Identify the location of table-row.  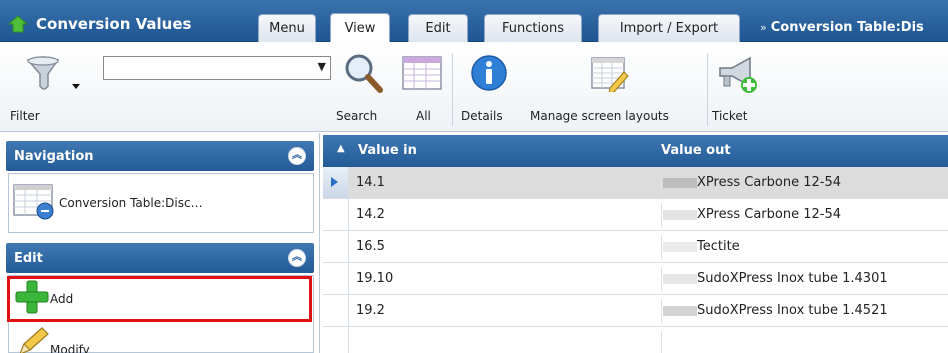
(635, 340).